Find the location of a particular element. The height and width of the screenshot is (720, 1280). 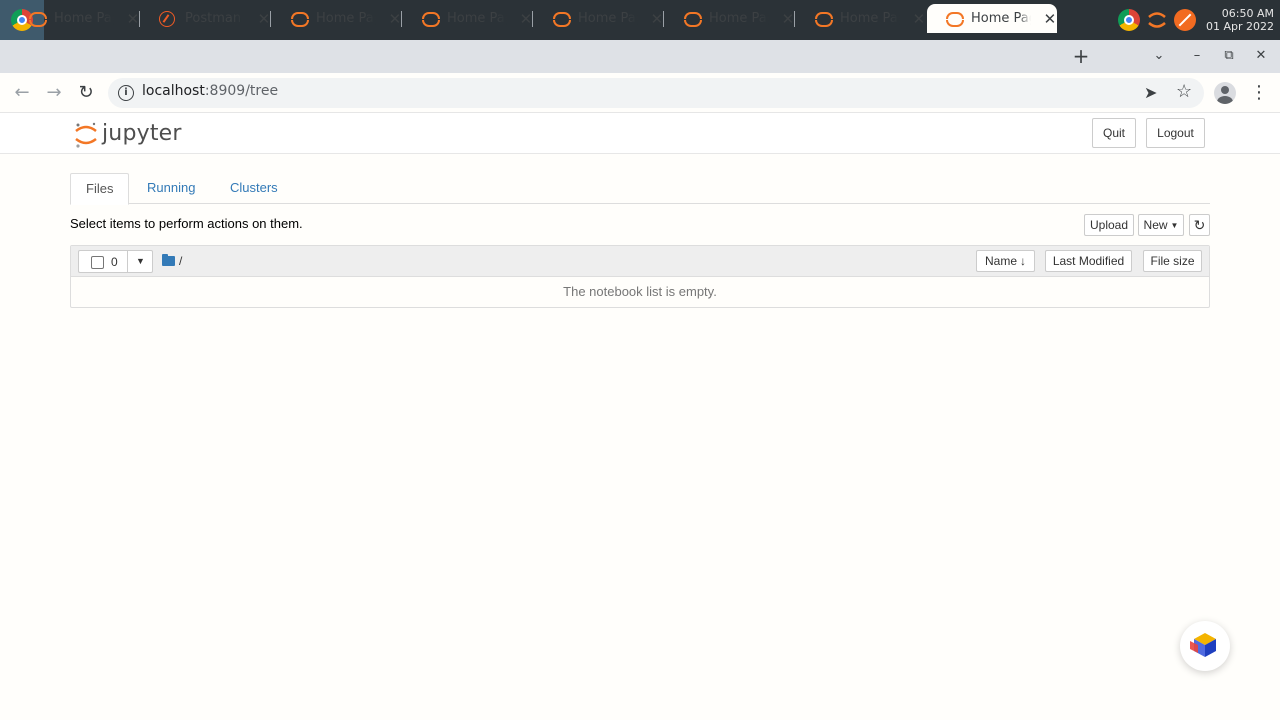

system-tray is located at coordinates (1157, 20).